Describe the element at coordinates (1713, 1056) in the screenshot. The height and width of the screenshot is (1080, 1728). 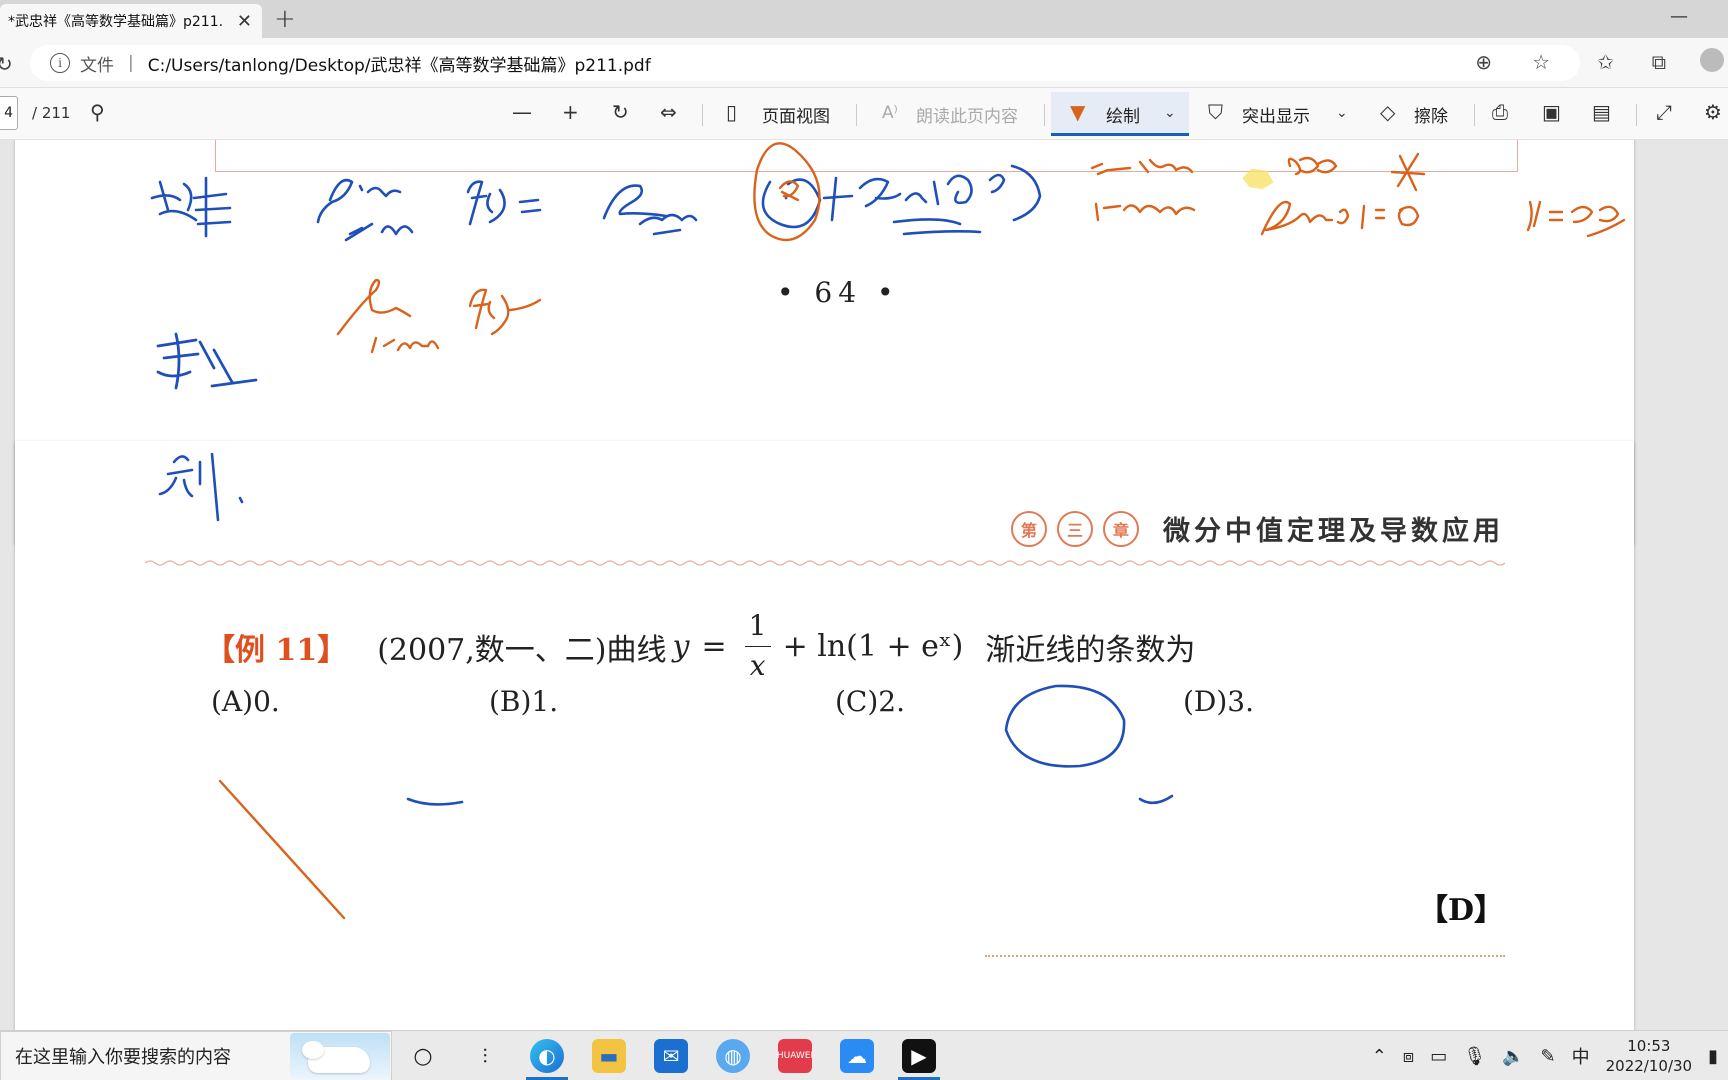
I see `notification-icon: ▮` at that location.